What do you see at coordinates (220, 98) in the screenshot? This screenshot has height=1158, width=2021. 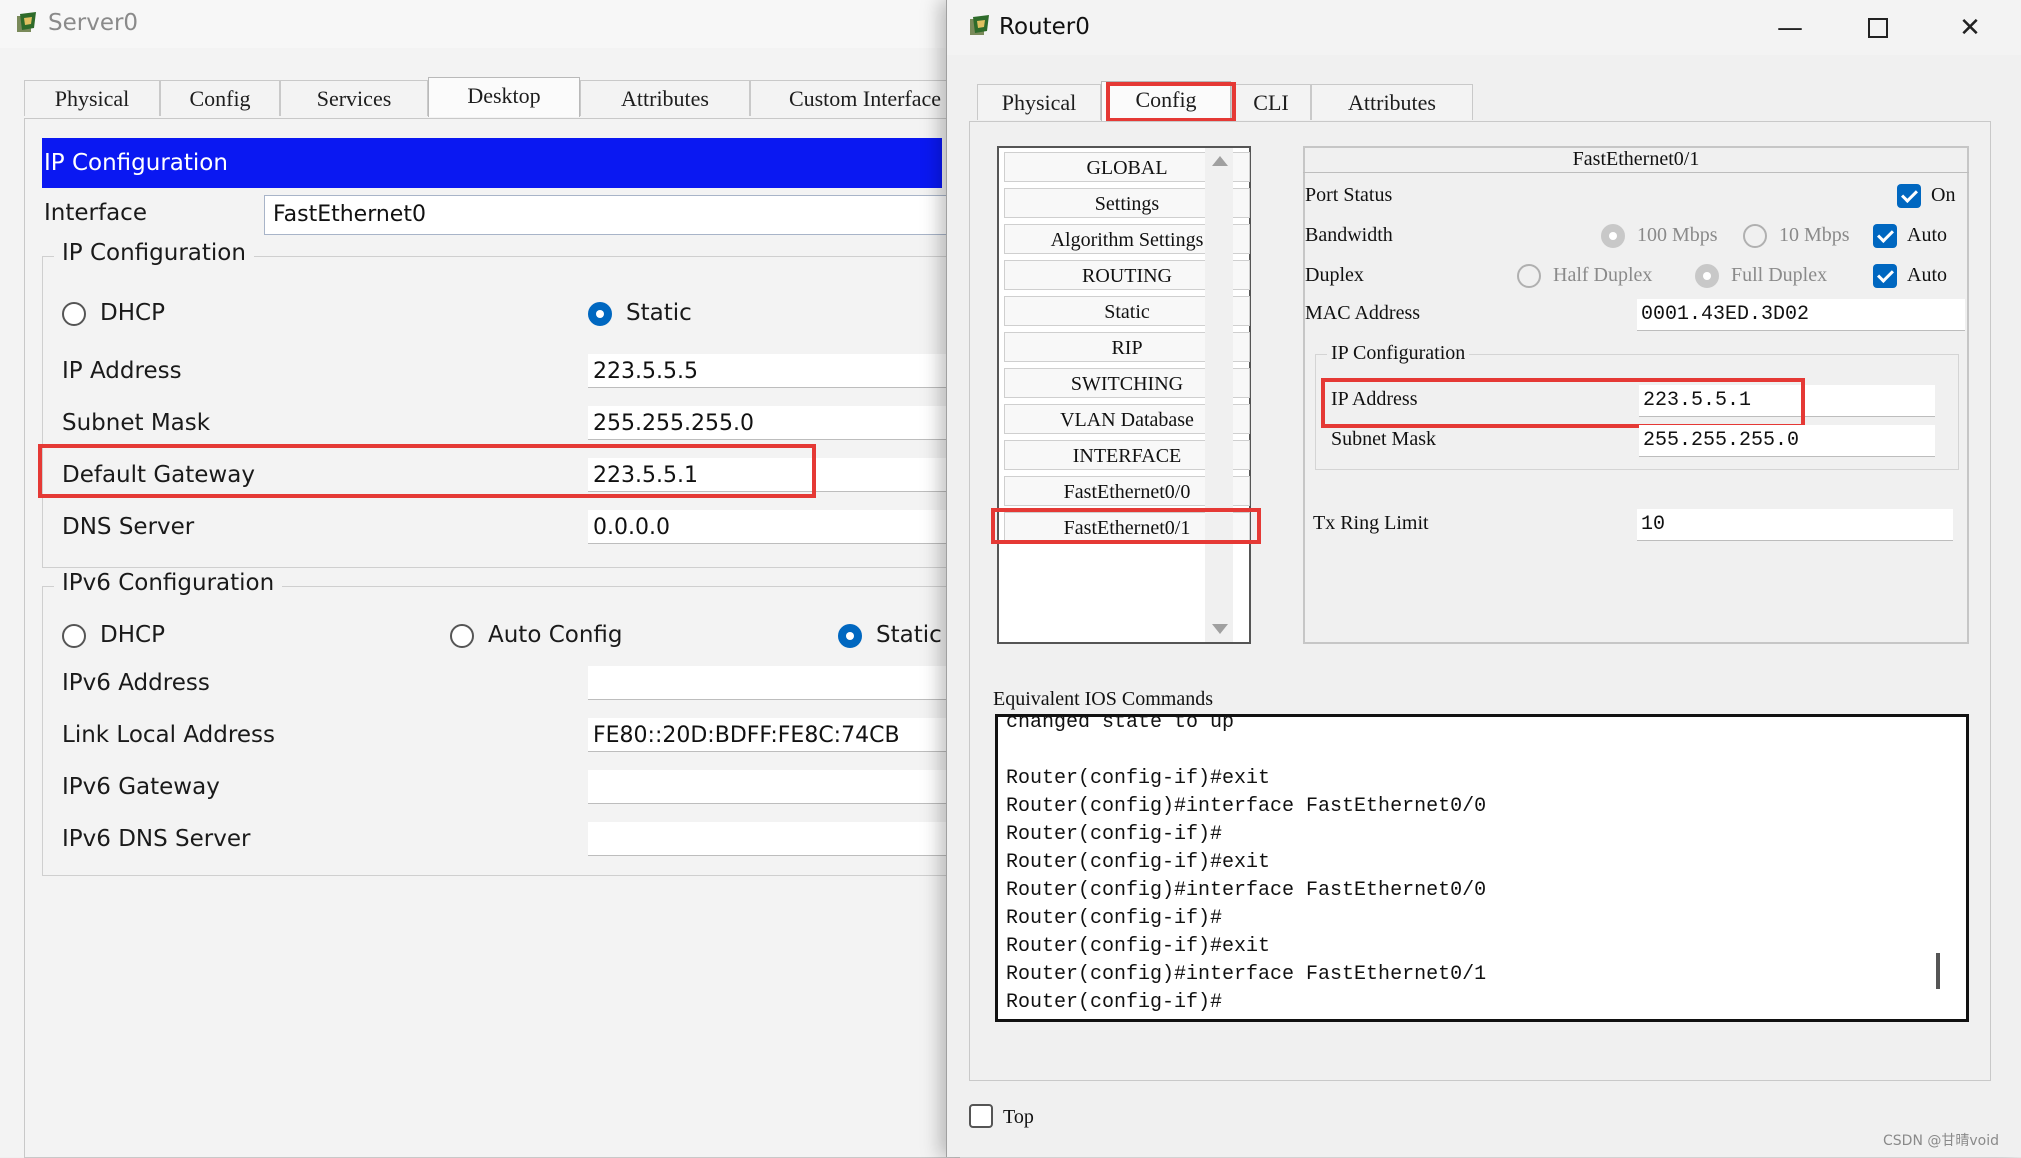 I see `server-tab-config: Config` at bounding box center [220, 98].